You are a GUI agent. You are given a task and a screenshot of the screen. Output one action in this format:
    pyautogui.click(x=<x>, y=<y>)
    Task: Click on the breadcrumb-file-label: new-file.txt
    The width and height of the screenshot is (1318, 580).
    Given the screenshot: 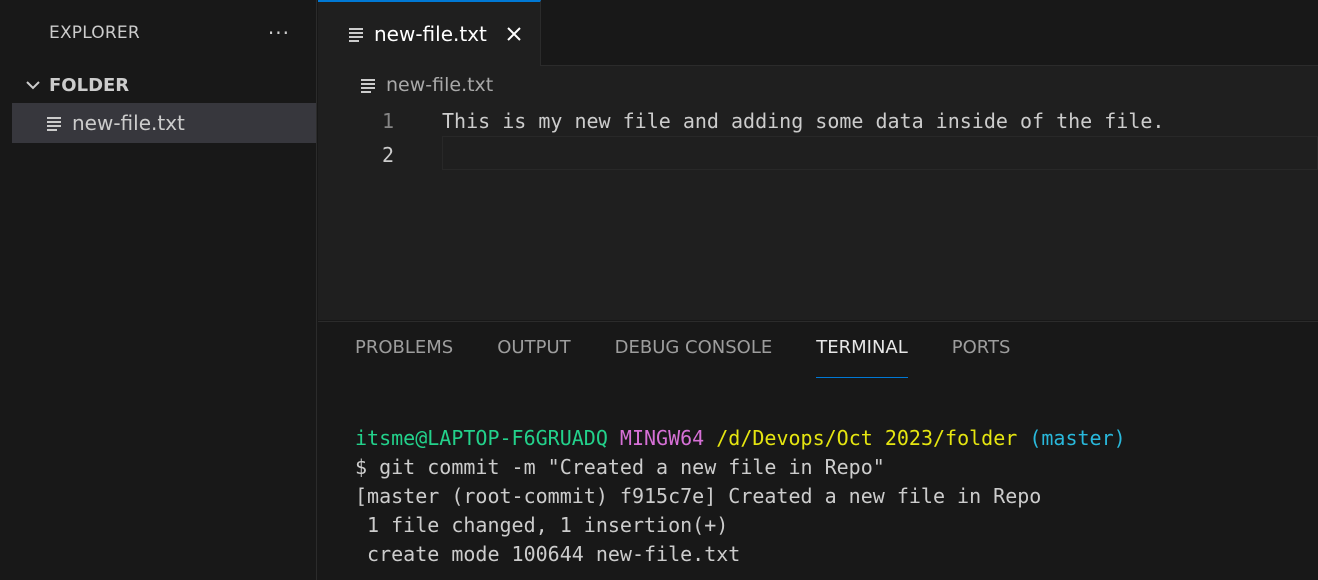 What is the action you would take?
    pyautogui.click(x=440, y=85)
    